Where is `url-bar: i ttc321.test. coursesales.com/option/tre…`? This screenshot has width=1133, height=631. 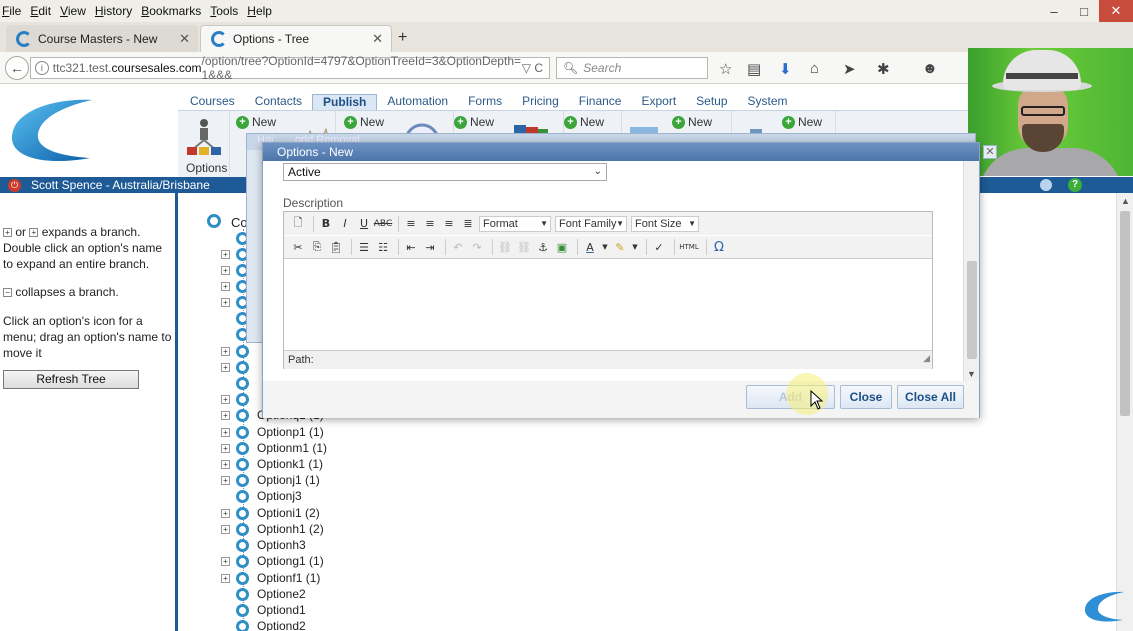
url-bar: i ttc321.test. coursesales.com/option/tre… is located at coordinates (290, 68).